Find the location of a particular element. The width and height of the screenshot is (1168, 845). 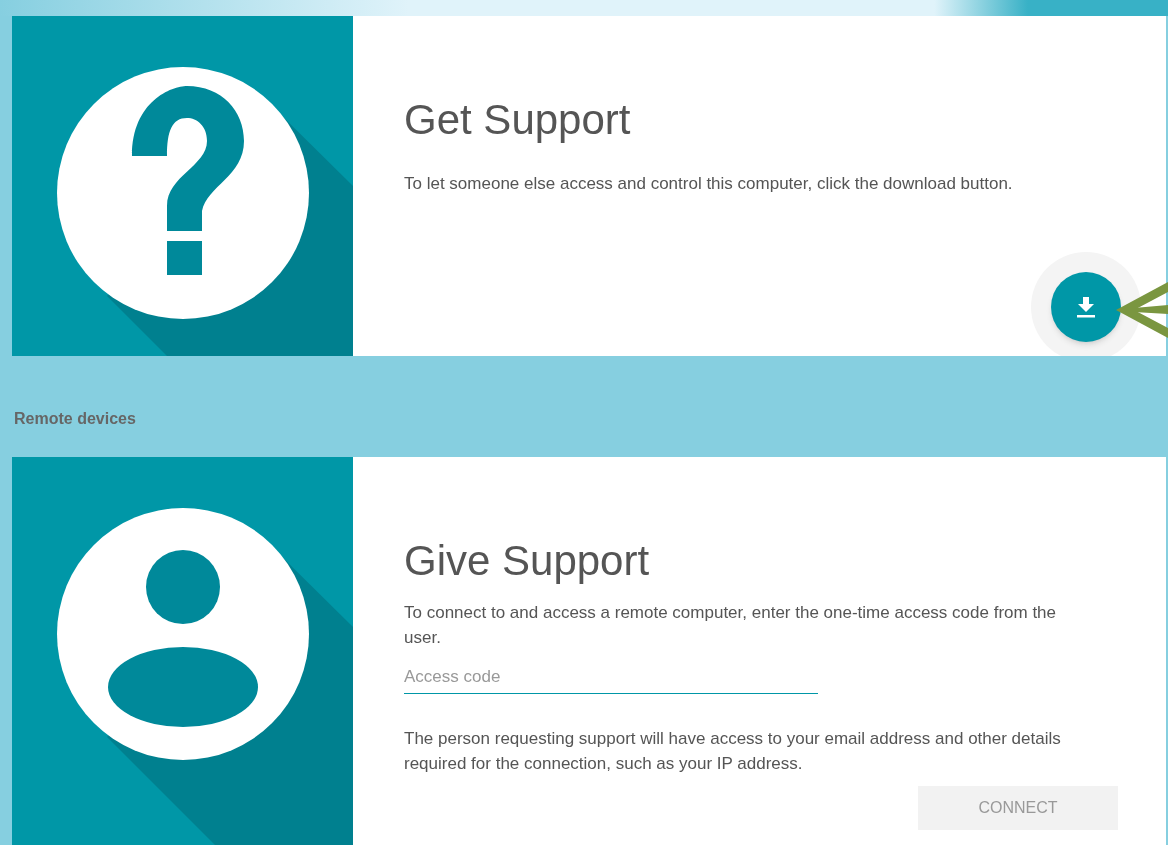

download-icon is located at coordinates (1086, 307).